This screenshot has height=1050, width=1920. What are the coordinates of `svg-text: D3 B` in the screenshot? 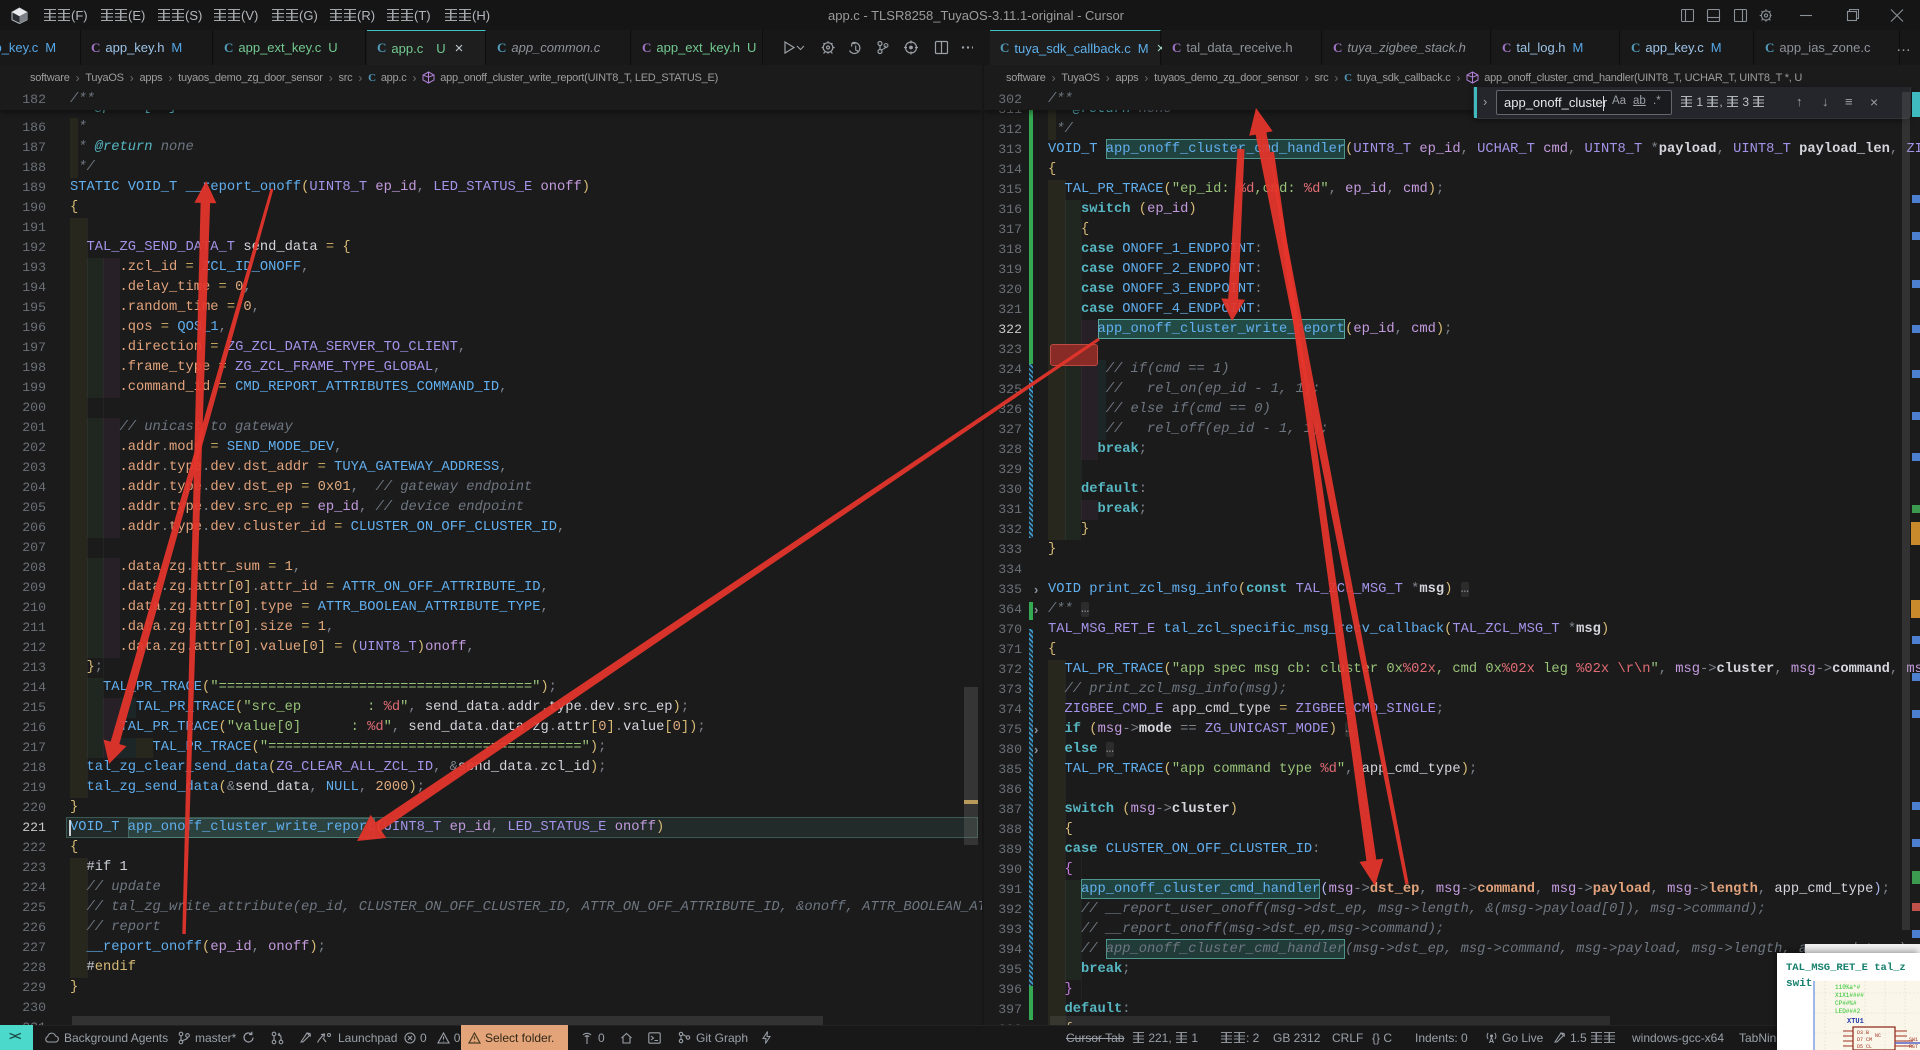 It's located at (1863, 1033).